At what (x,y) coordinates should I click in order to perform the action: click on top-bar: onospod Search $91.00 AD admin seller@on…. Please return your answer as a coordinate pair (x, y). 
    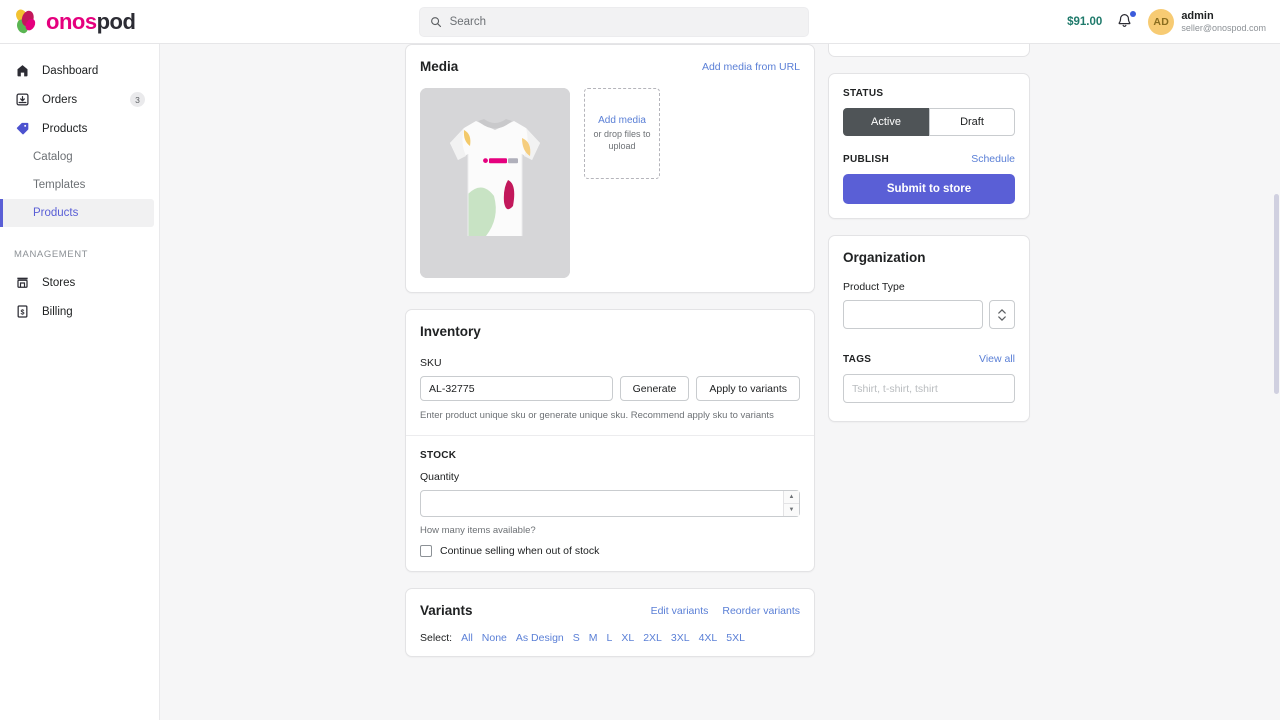
    Looking at the image, I should click on (640, 22).